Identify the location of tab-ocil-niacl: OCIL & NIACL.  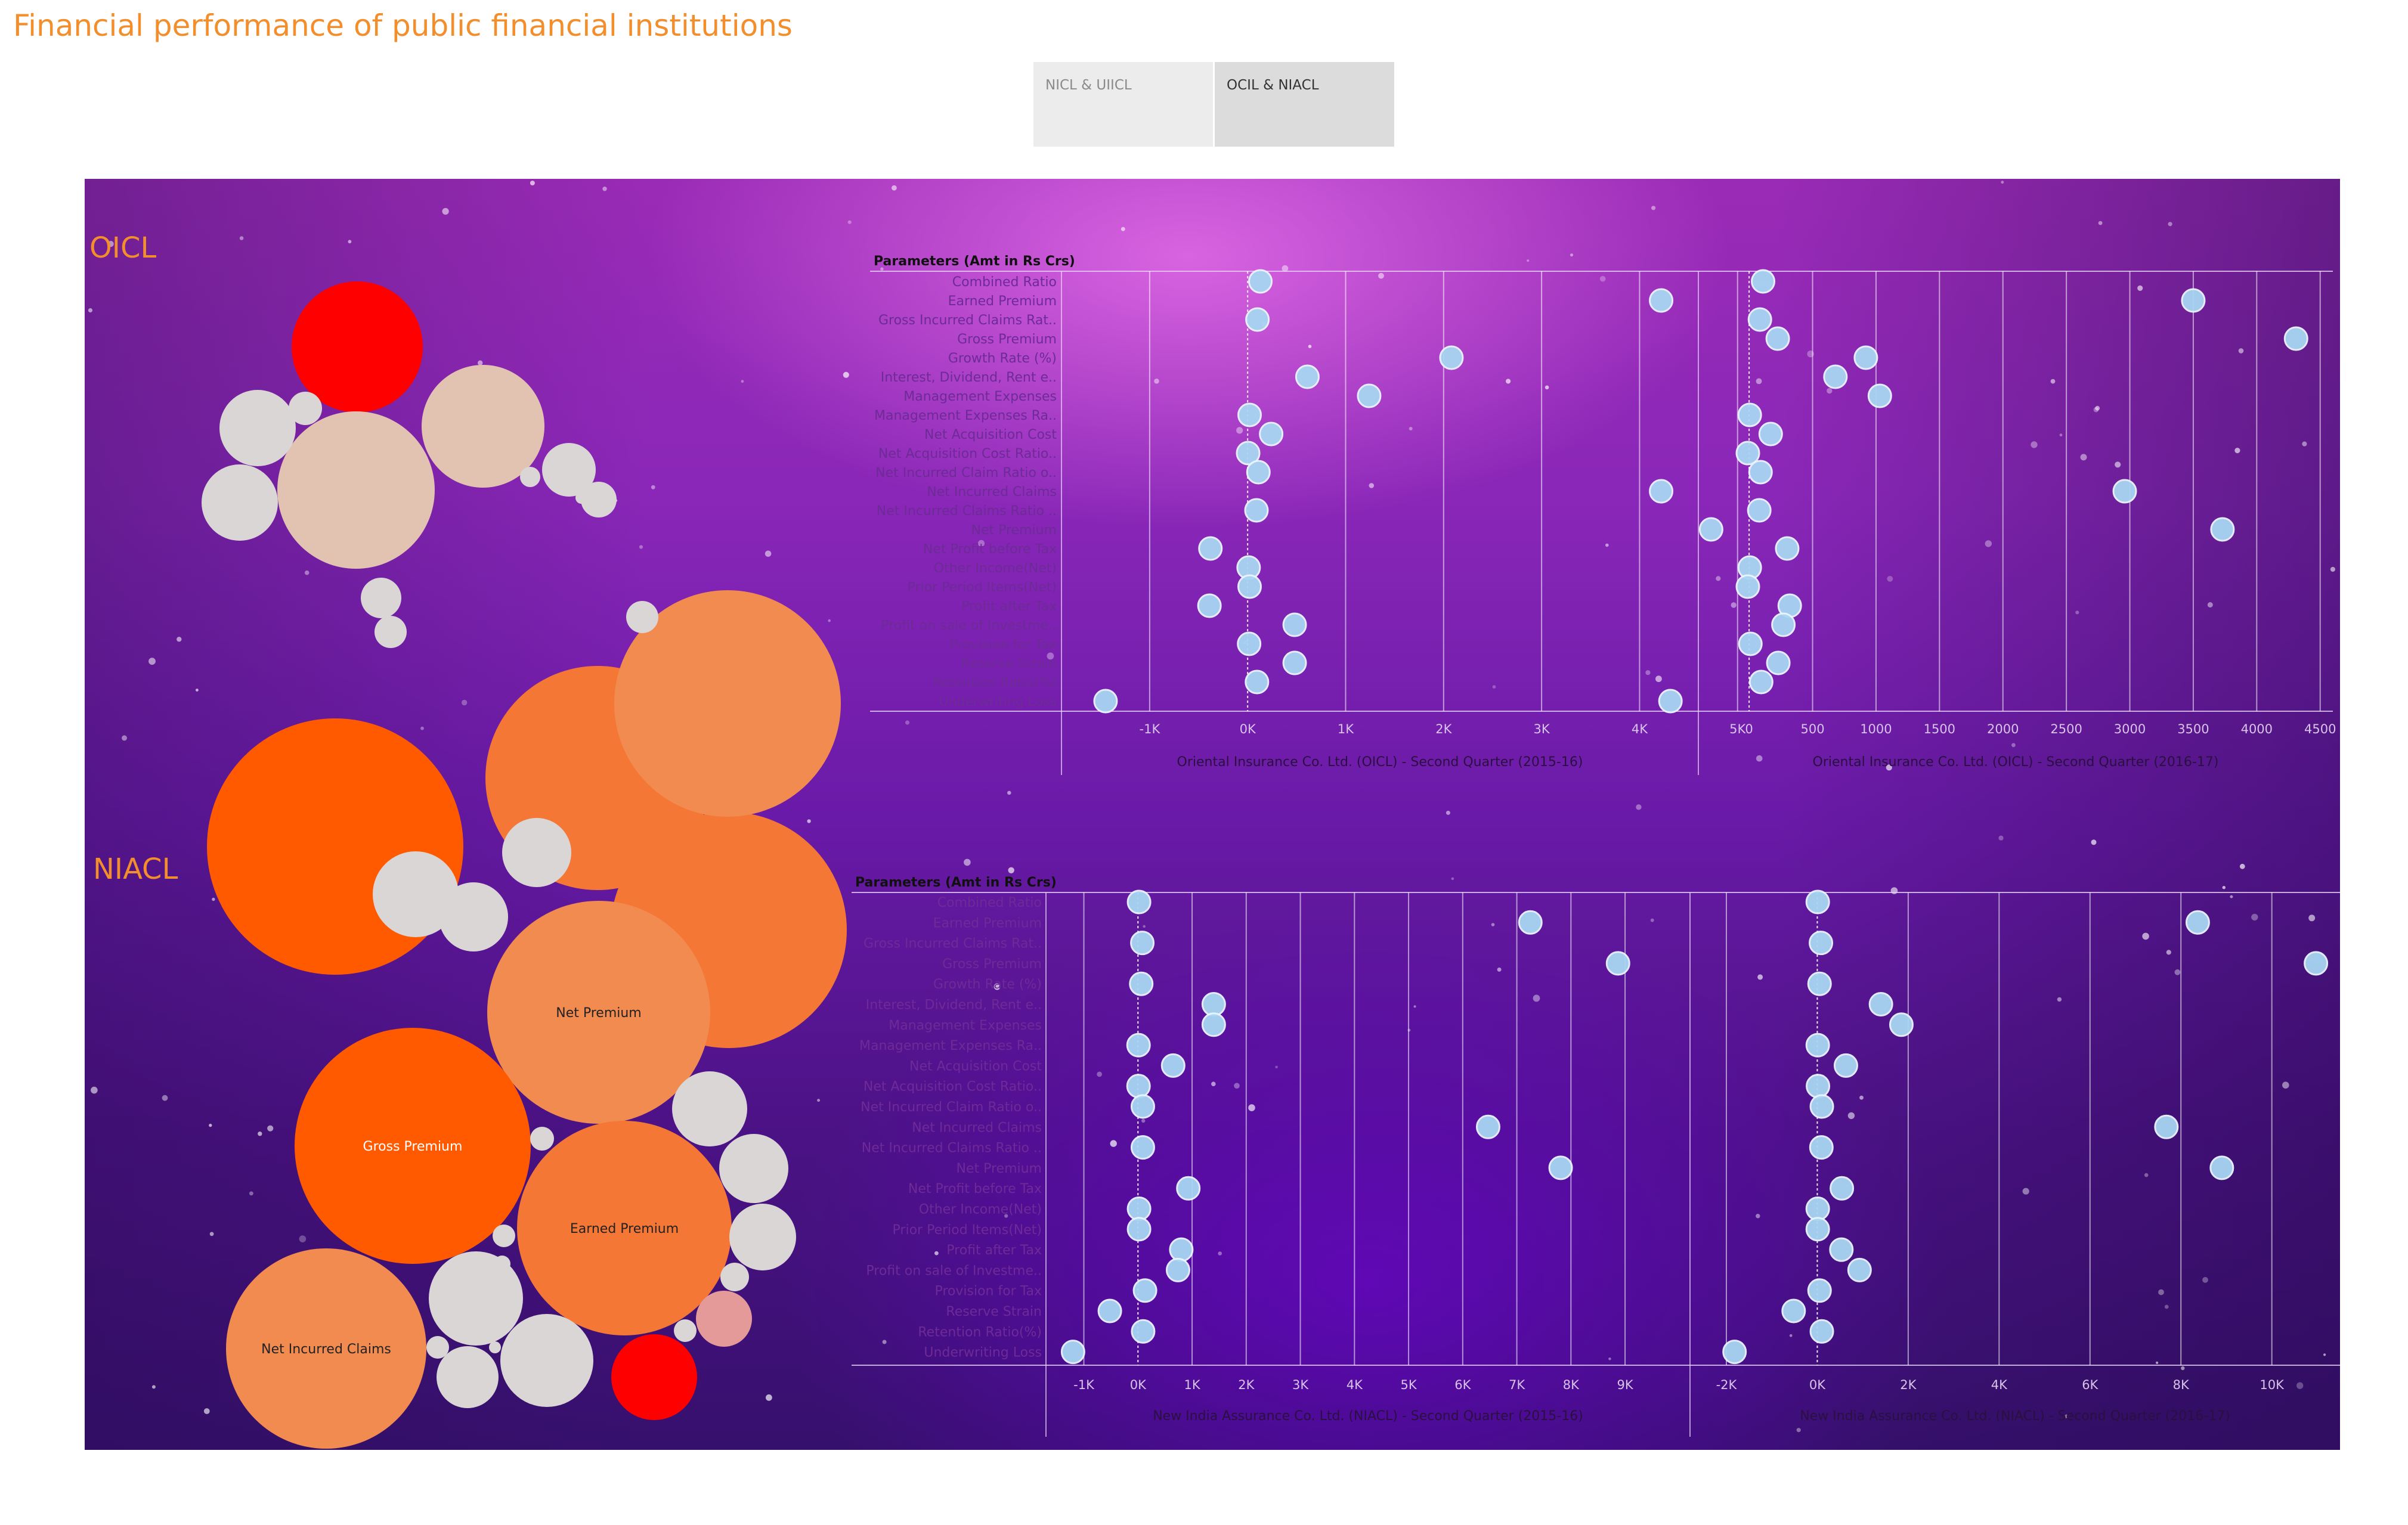
(1304, 104).